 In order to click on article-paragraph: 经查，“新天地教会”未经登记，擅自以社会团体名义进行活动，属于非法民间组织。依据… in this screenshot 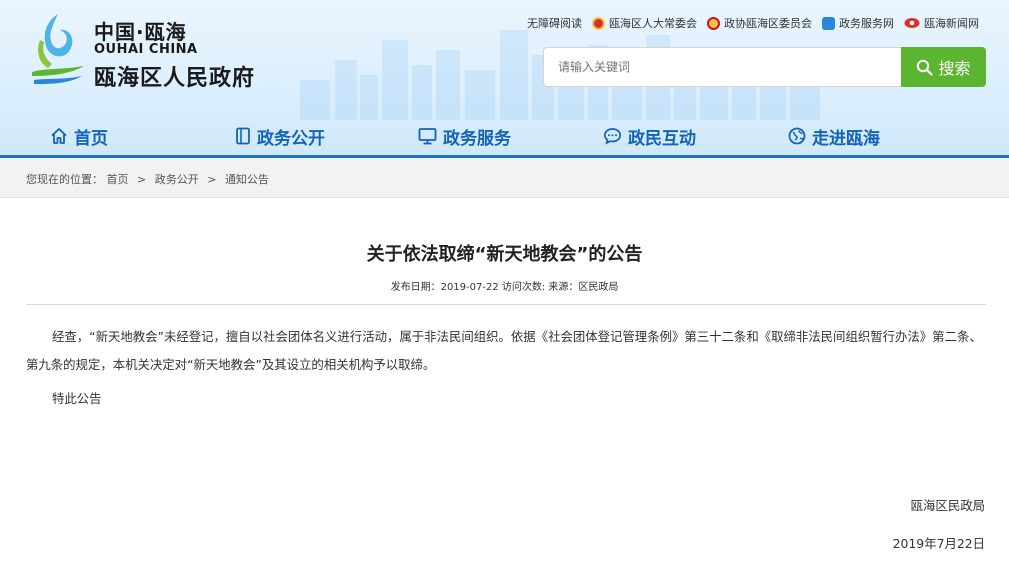, I will do `click(504, 350)`.